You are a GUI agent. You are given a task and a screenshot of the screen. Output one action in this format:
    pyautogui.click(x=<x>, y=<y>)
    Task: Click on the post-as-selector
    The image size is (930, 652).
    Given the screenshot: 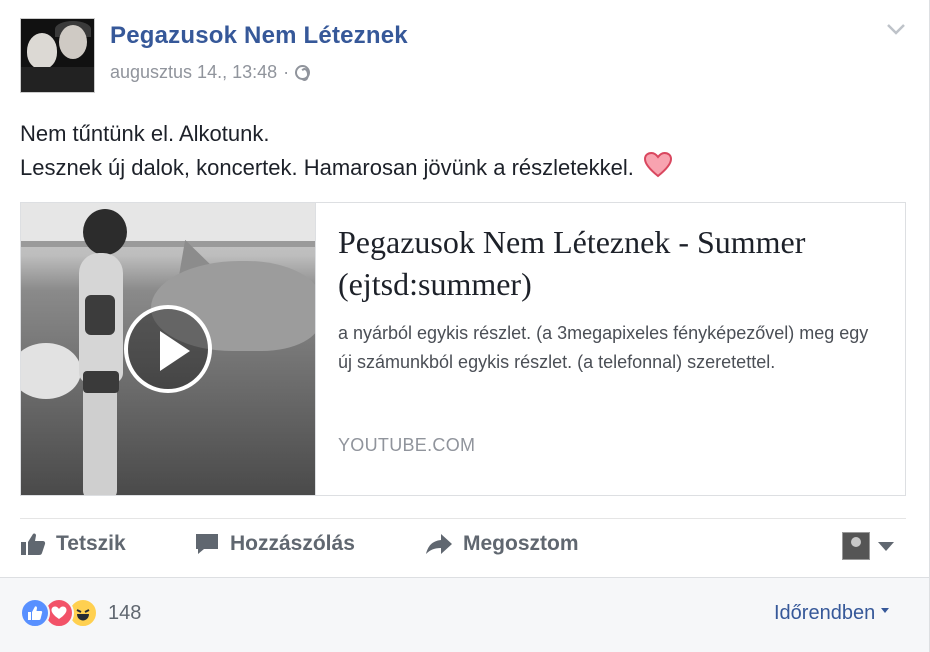 What is the action you would take?
    pyautogui.click(x=868, y=546)
    